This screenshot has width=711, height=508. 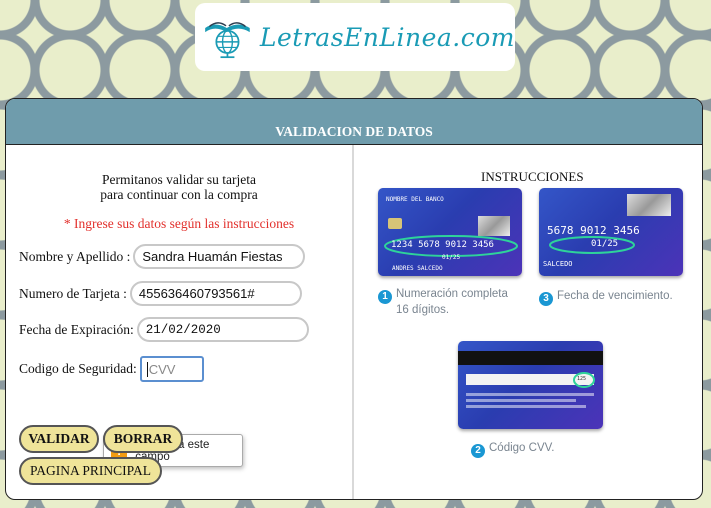 I want to click on card-back-cvv-image: 125, so click(x=530, y=385).